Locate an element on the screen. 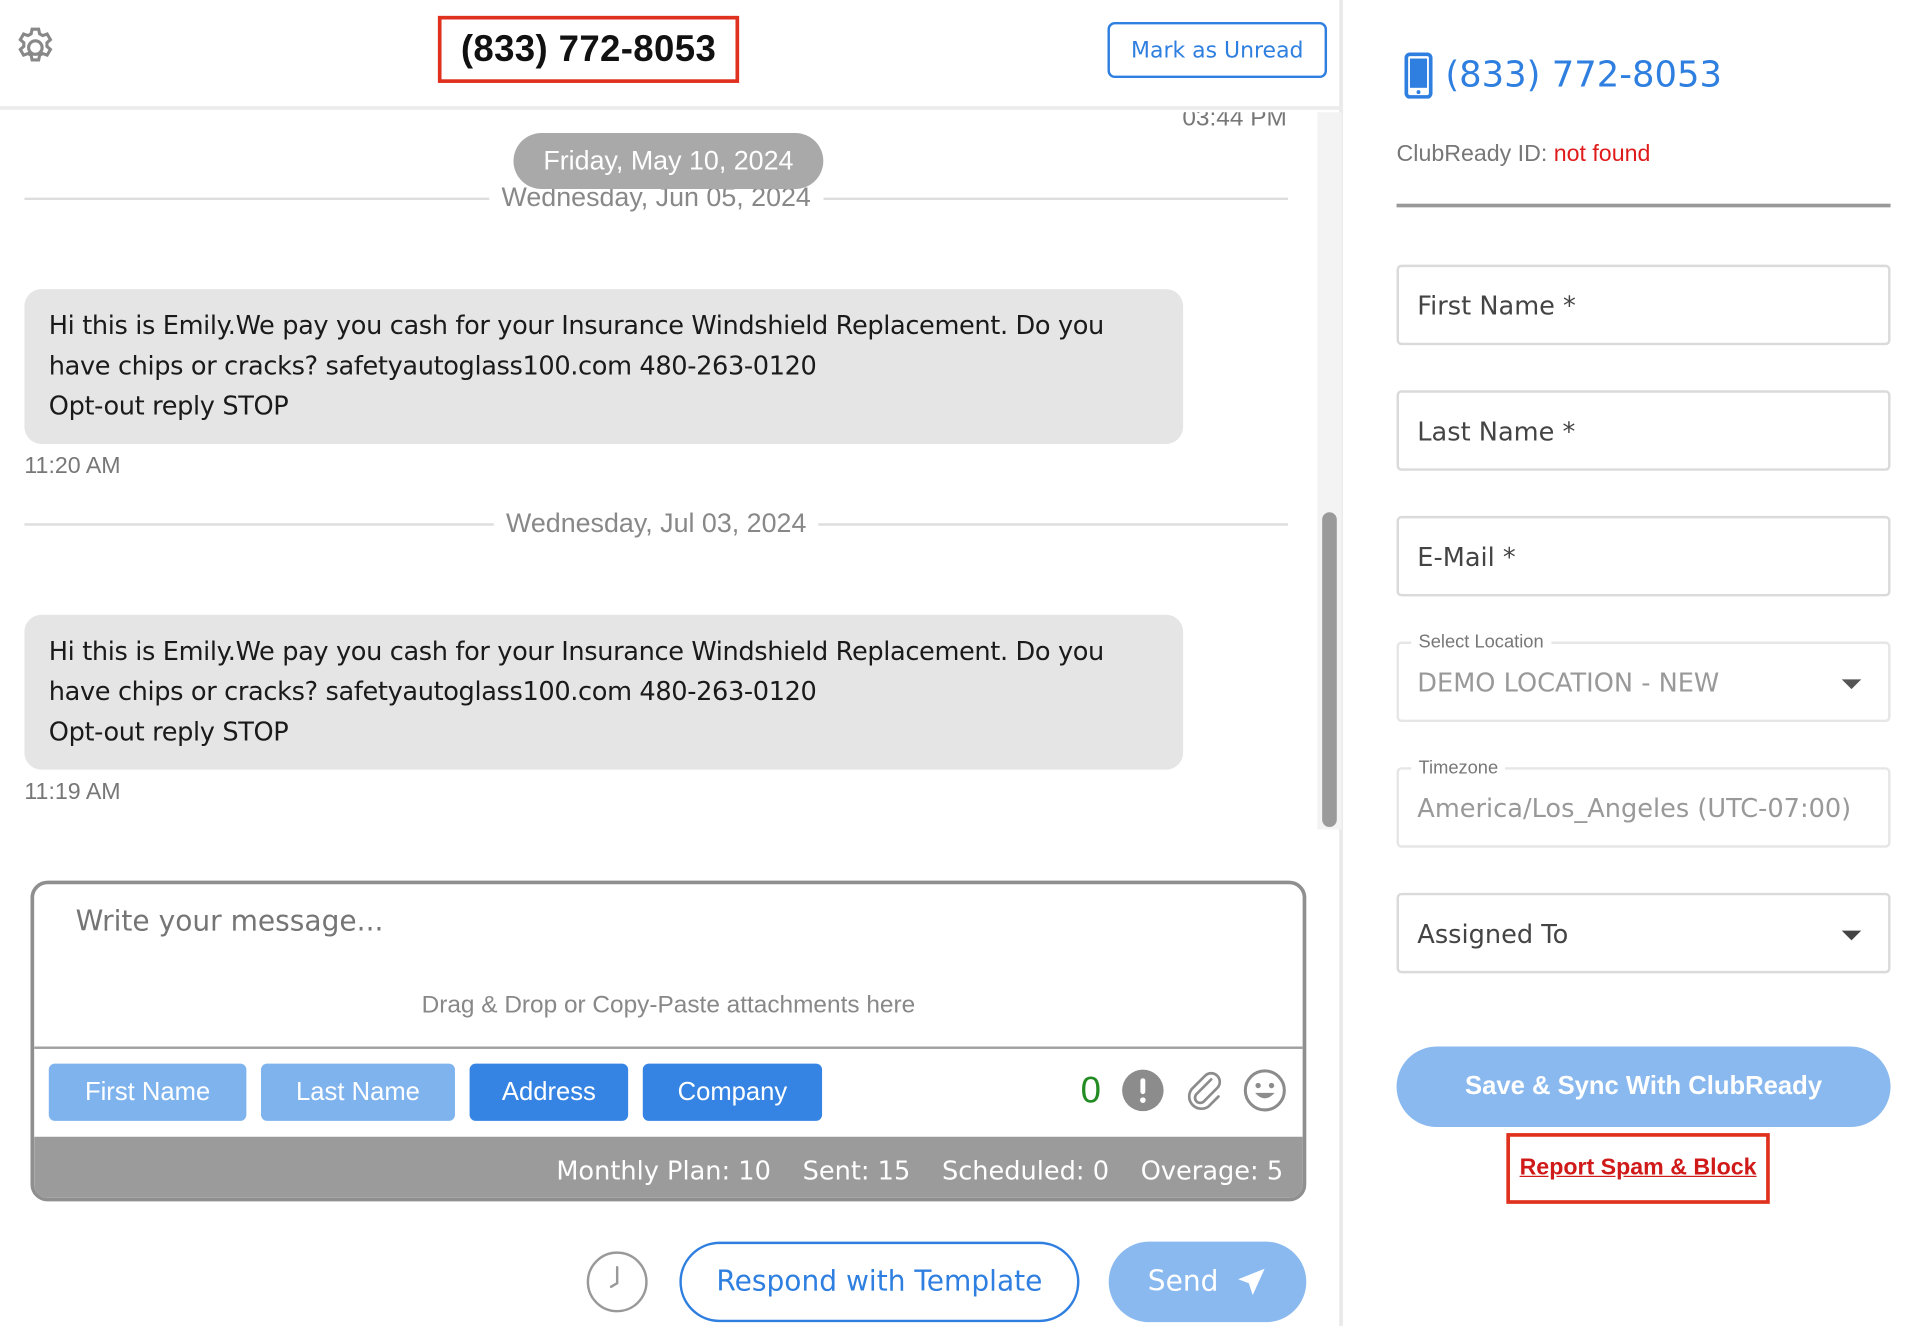 This screenshot has width=1908, height=1326. plan-overage: Overage: 5 is located at coordinates (1212, 1171).